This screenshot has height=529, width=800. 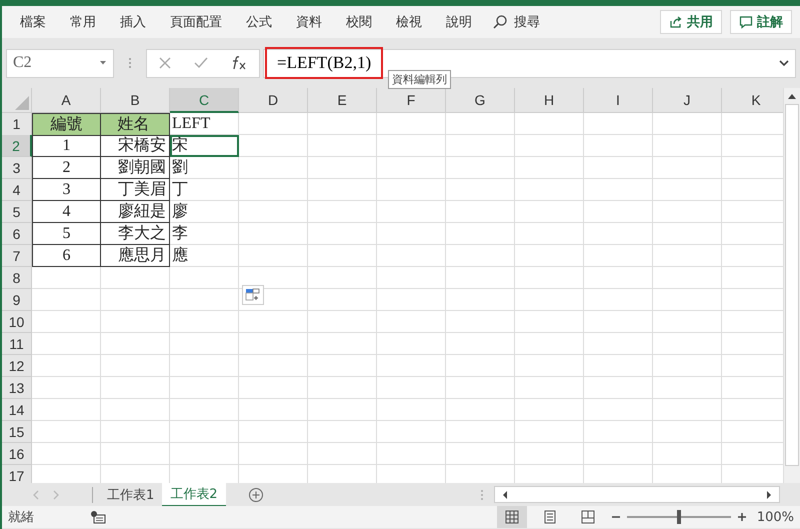 What do you see at coordinates (204, 146) in the screenshot?
I see `table-cell: 宋` at bounding box center [204, 146].